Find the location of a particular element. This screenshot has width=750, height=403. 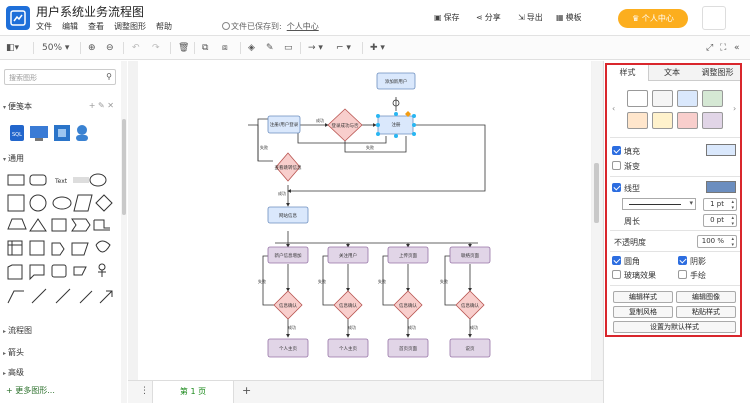

collapse-panel-icon: « is located at coordinates (737, 48).